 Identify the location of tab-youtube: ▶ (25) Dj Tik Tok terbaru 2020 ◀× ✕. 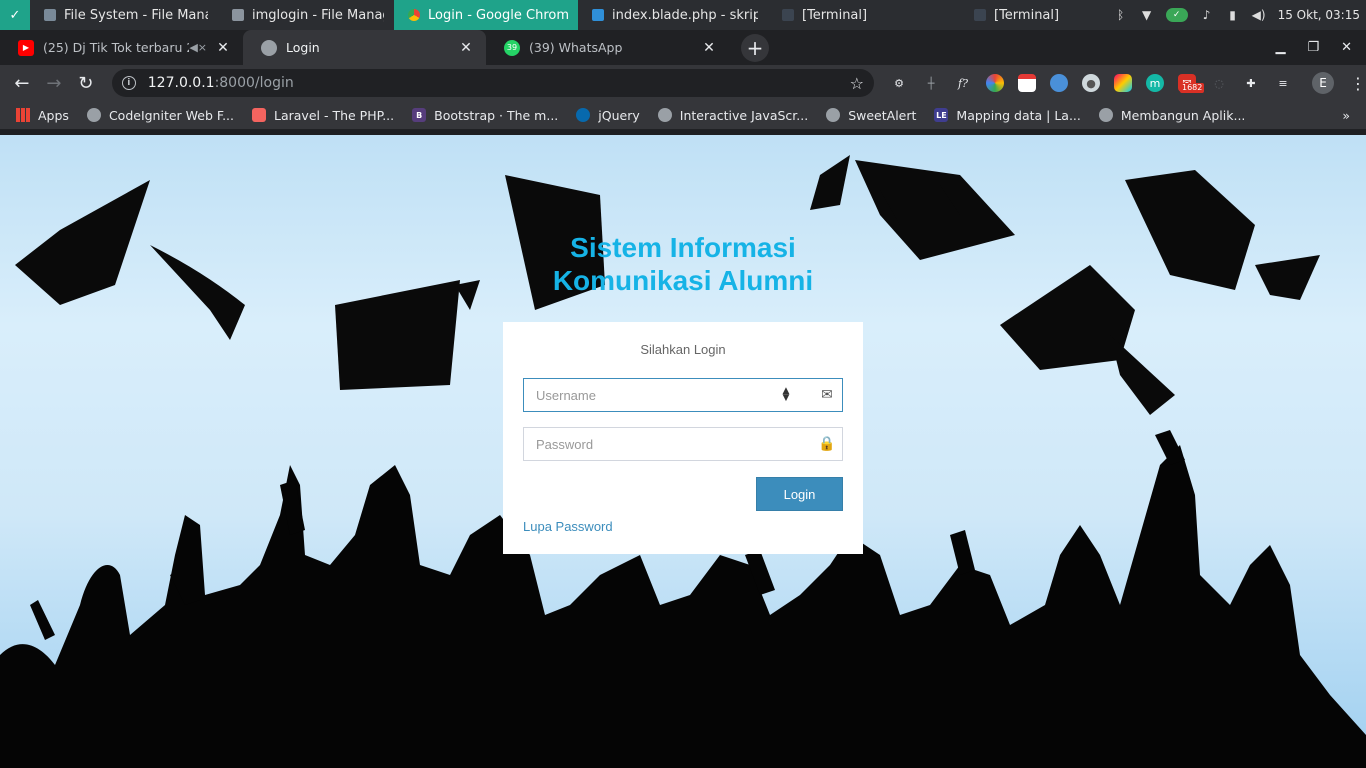
(121, 47).